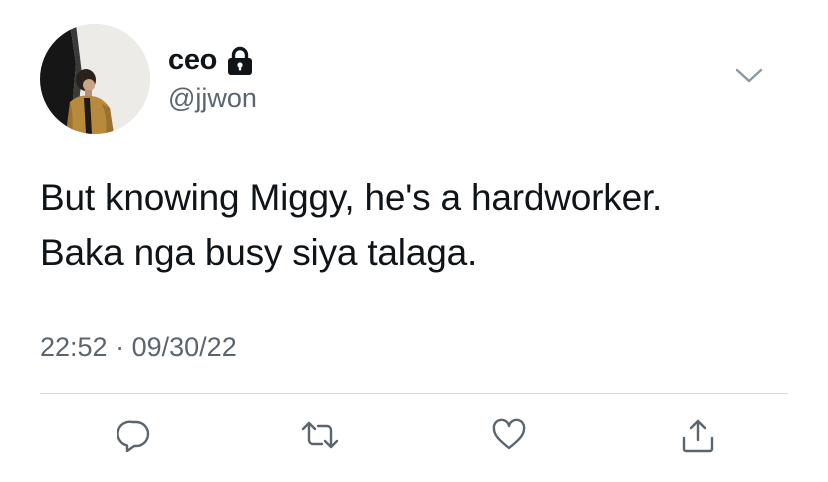 This screenshot has height=482, width=828. I want to click on reply-icon, so click(133, 436).